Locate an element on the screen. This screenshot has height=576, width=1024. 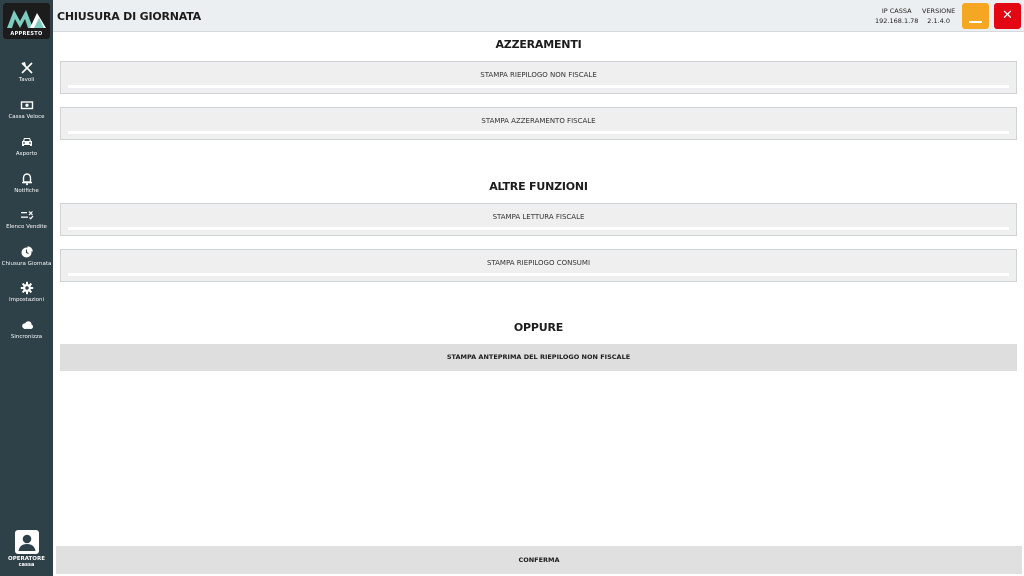
close-button: ✕ is located at coordinates (1007, 16).